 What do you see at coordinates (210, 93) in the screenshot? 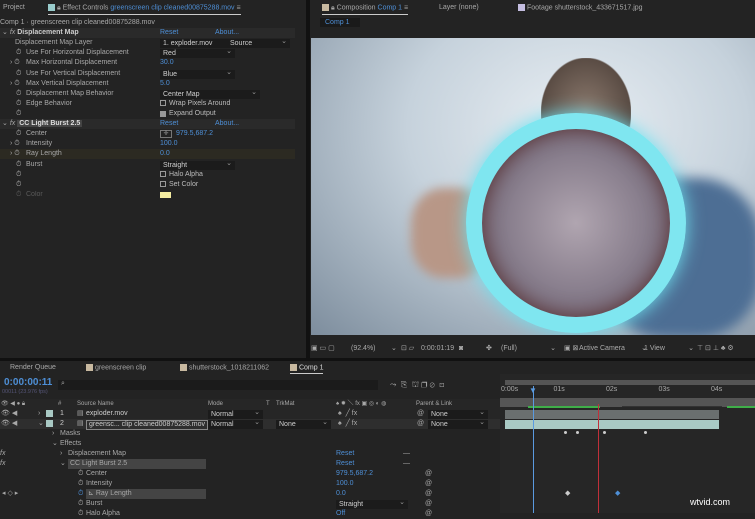
I see `property-dropdown: Center Map` at bounding box center [210, 93].